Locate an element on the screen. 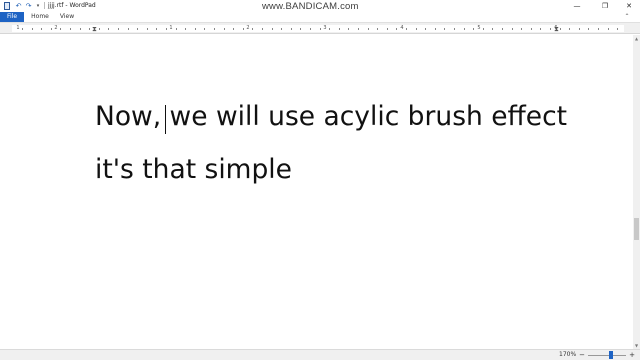 Image resolution: width=640 pixels, height=360 pixels. status-bar: 170% − + is located at coordinates (320, 354).